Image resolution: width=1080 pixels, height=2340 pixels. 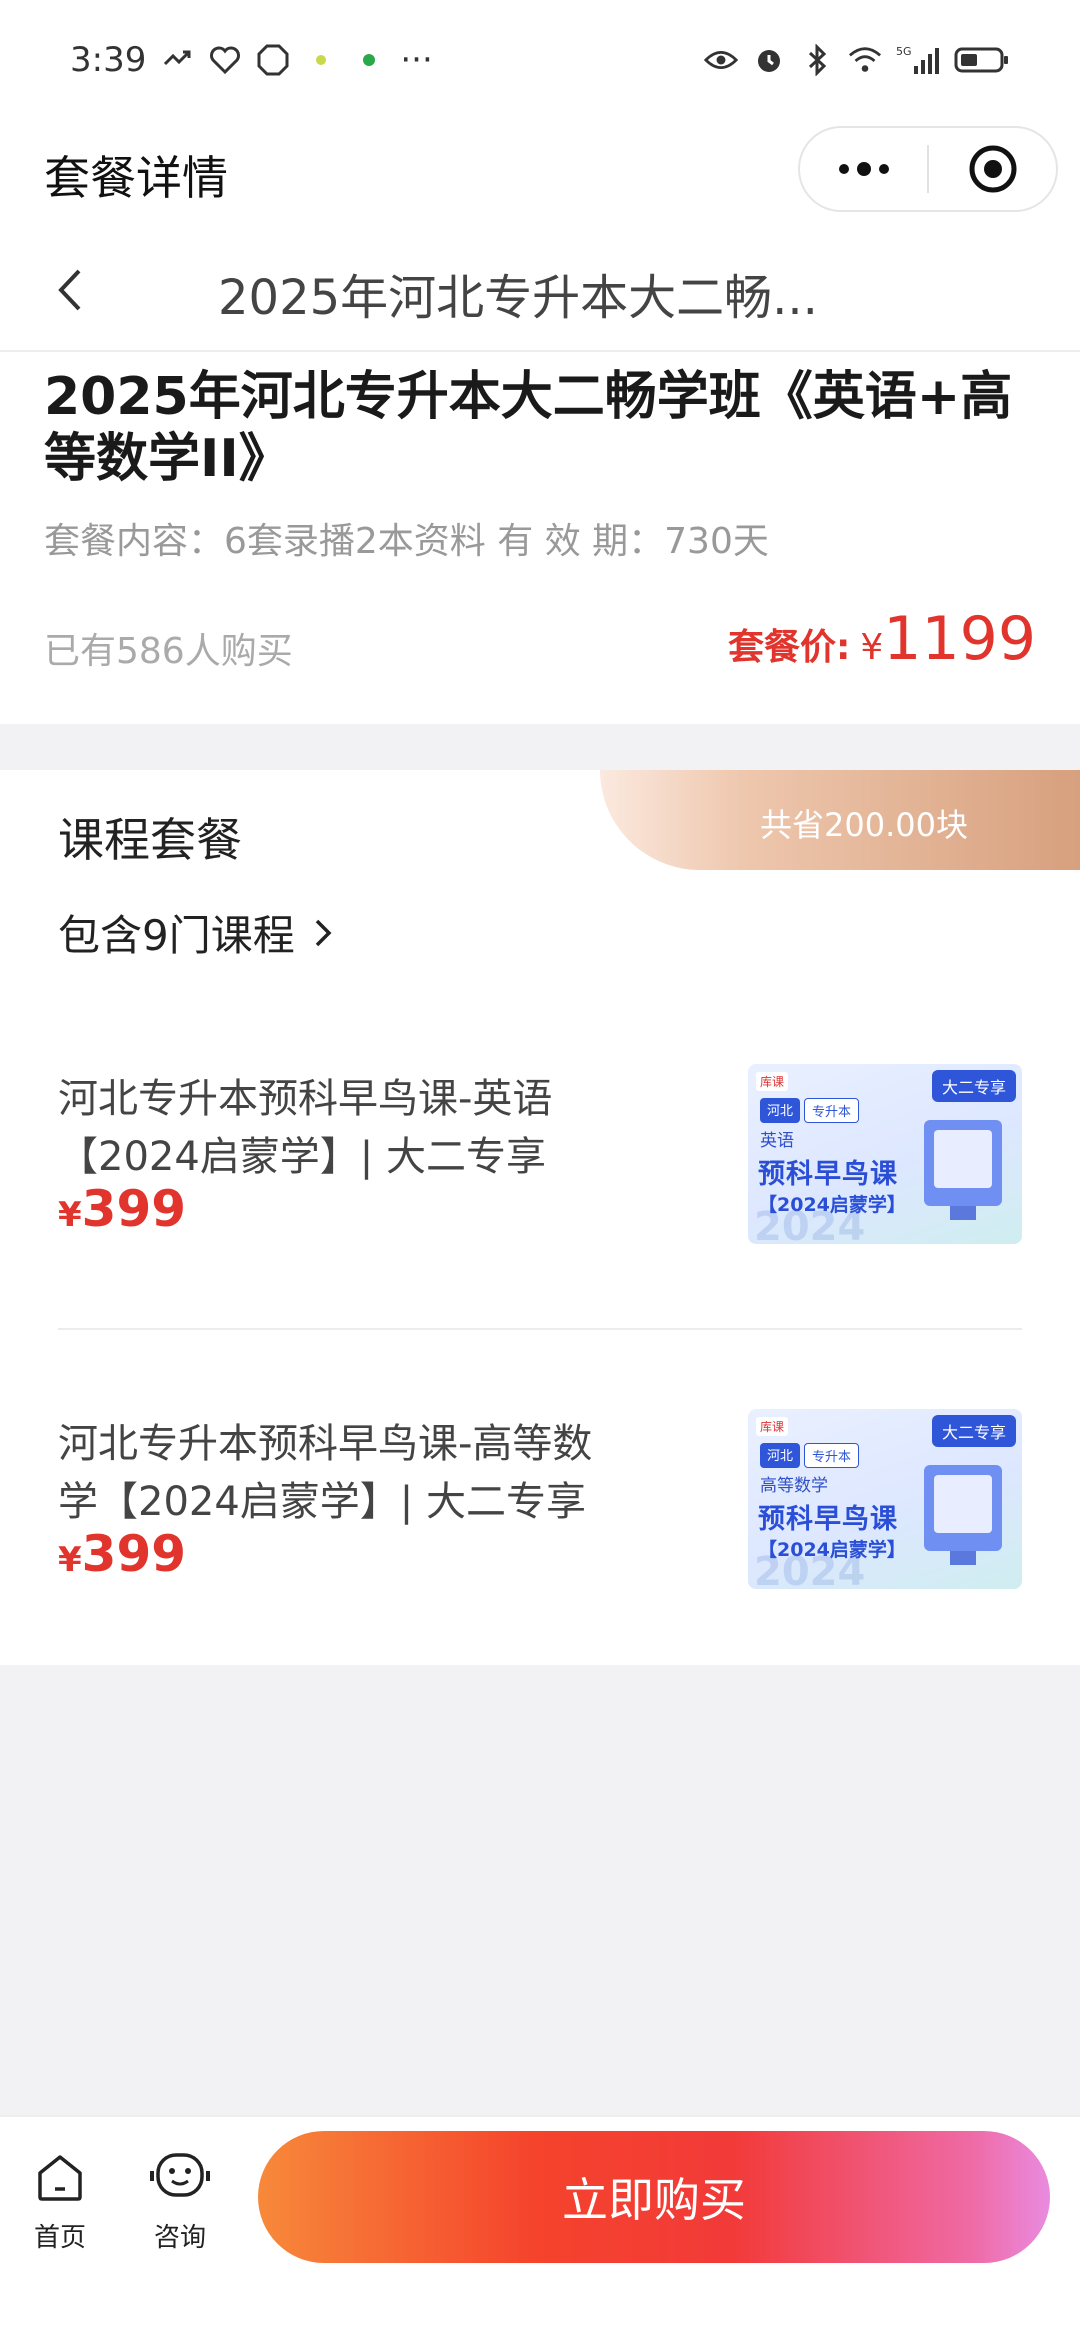 What do you see at coordinates (323, 932) in the screenshot?
I see `chevron-right-icon` at bounding box center [323, 932].